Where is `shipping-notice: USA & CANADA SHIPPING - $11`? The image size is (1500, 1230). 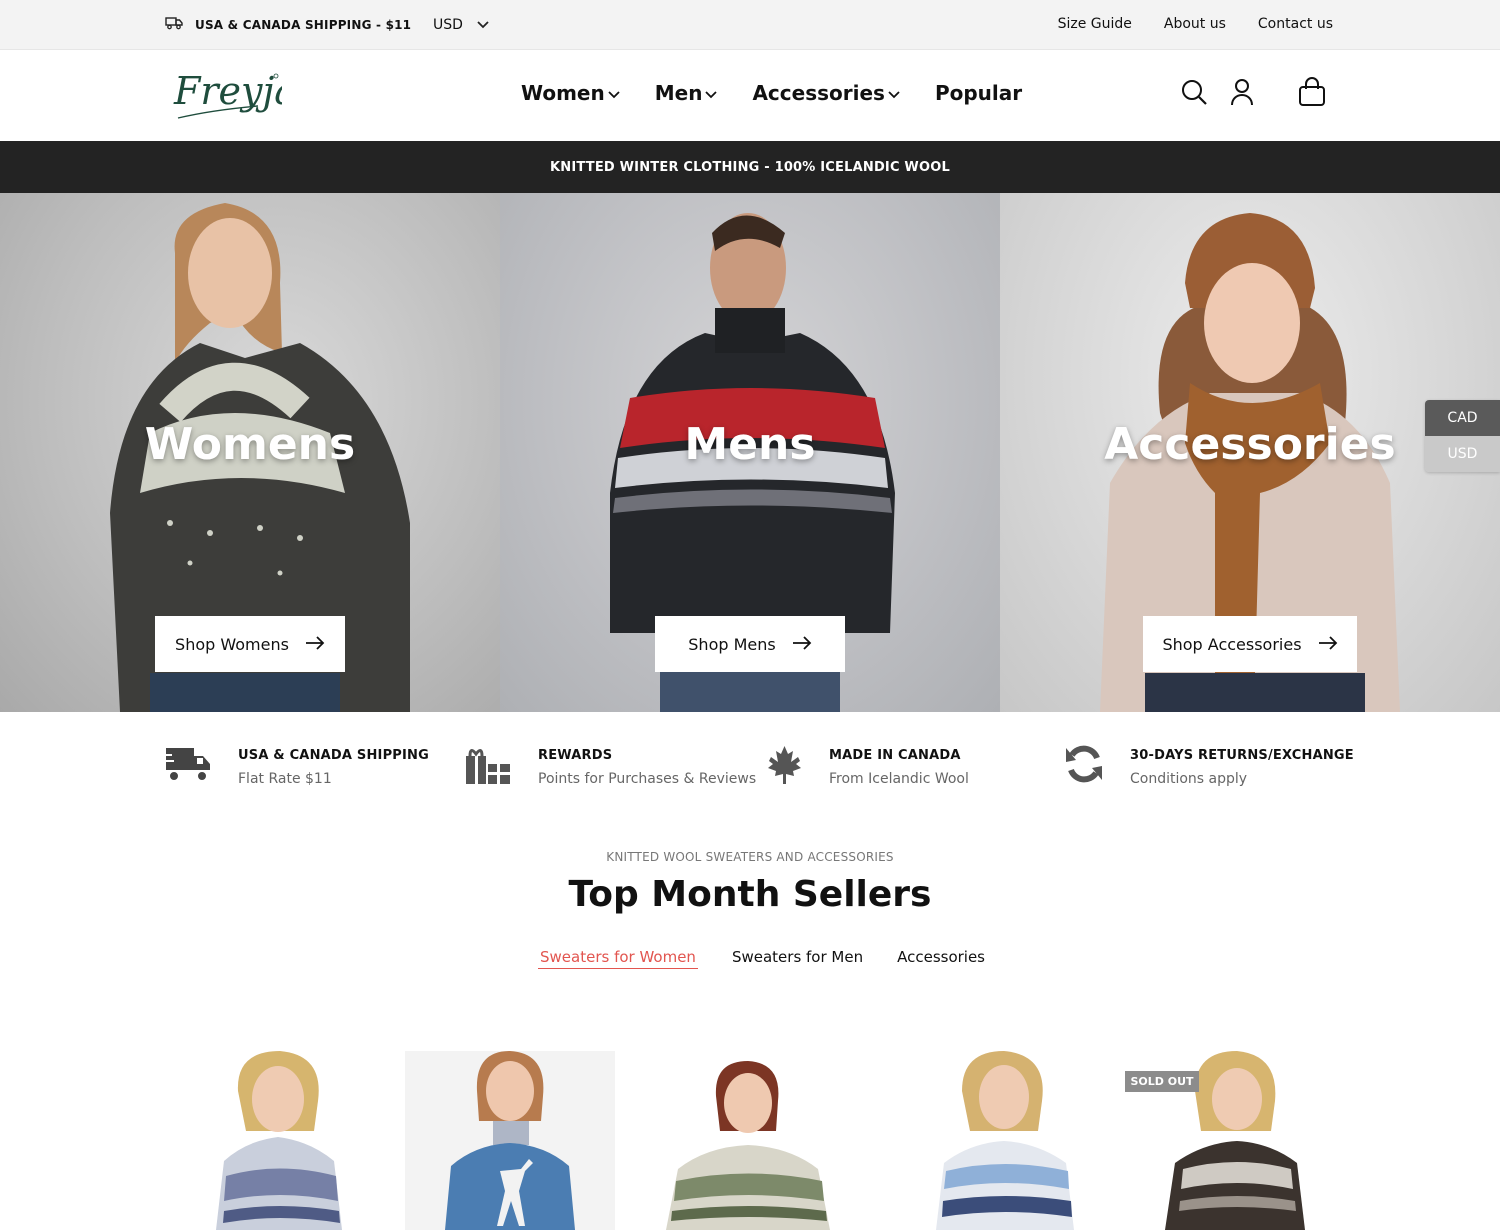
shipping-notice: USA & CANADA SHIPPING - $11 is located at coordinates (288, 24).